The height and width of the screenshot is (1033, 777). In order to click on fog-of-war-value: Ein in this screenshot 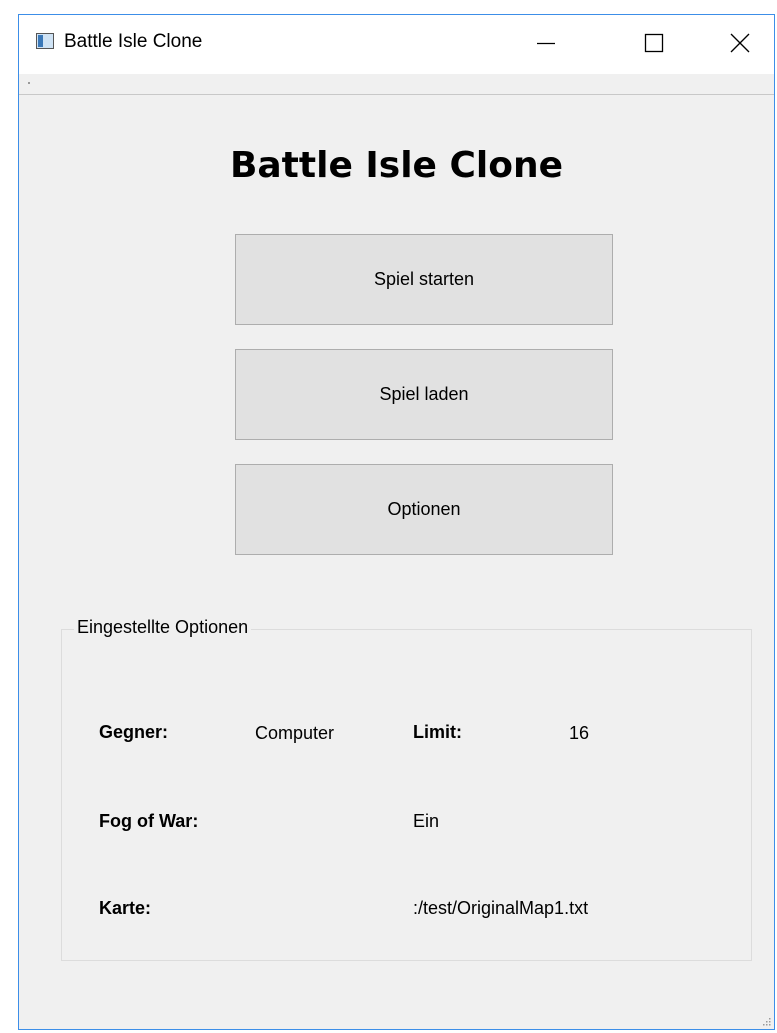, I will do `click(426, 821)`.